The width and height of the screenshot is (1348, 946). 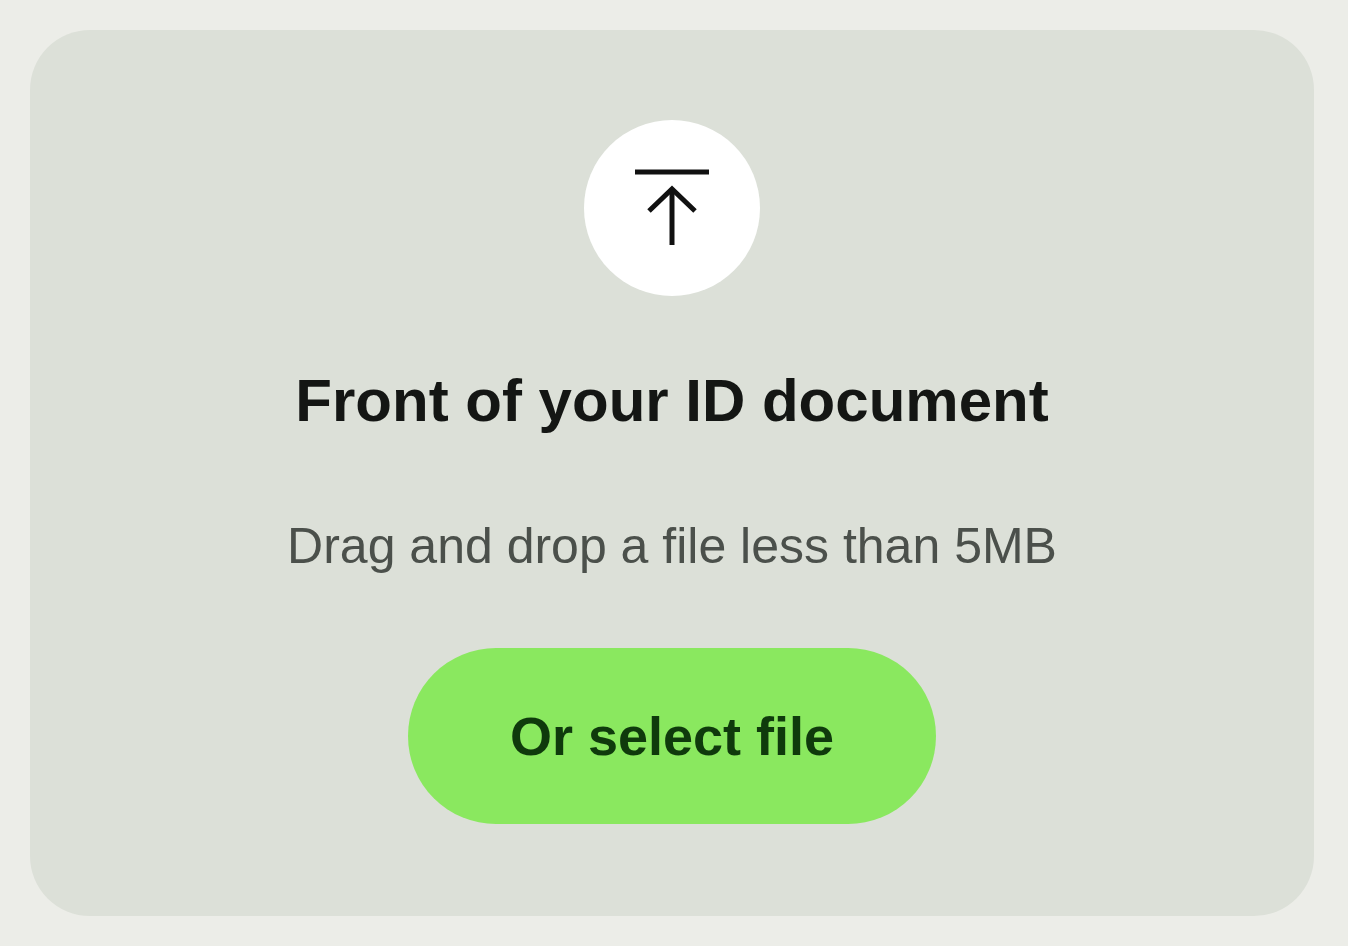 What do you see at coordinates (672, 208) in the screenshot?
I see `upload-icon` at bounding box center [672, 208].